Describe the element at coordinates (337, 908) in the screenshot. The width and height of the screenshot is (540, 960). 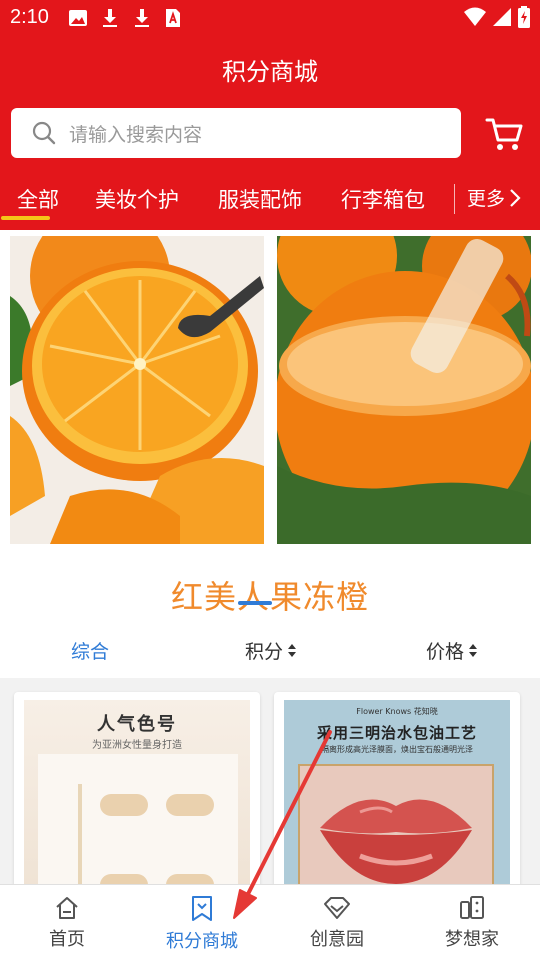
I see `diamond-icon` at that location.